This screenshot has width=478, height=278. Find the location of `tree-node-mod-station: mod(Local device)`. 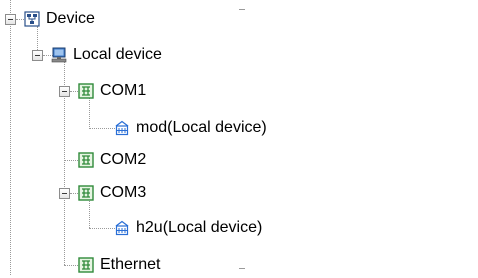

tree-node-mod-station: mod(Local device) is located at coordinates (190, 128).